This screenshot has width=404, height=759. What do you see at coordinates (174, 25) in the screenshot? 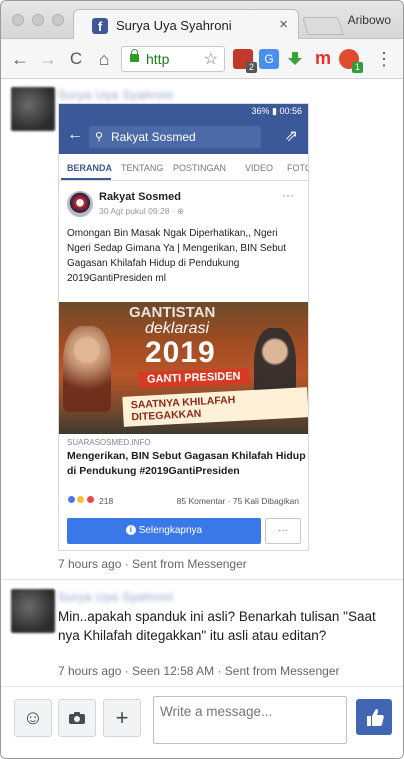
I see `tab-title: Surya Uya Syahroni` at bounding box center [174, 25].